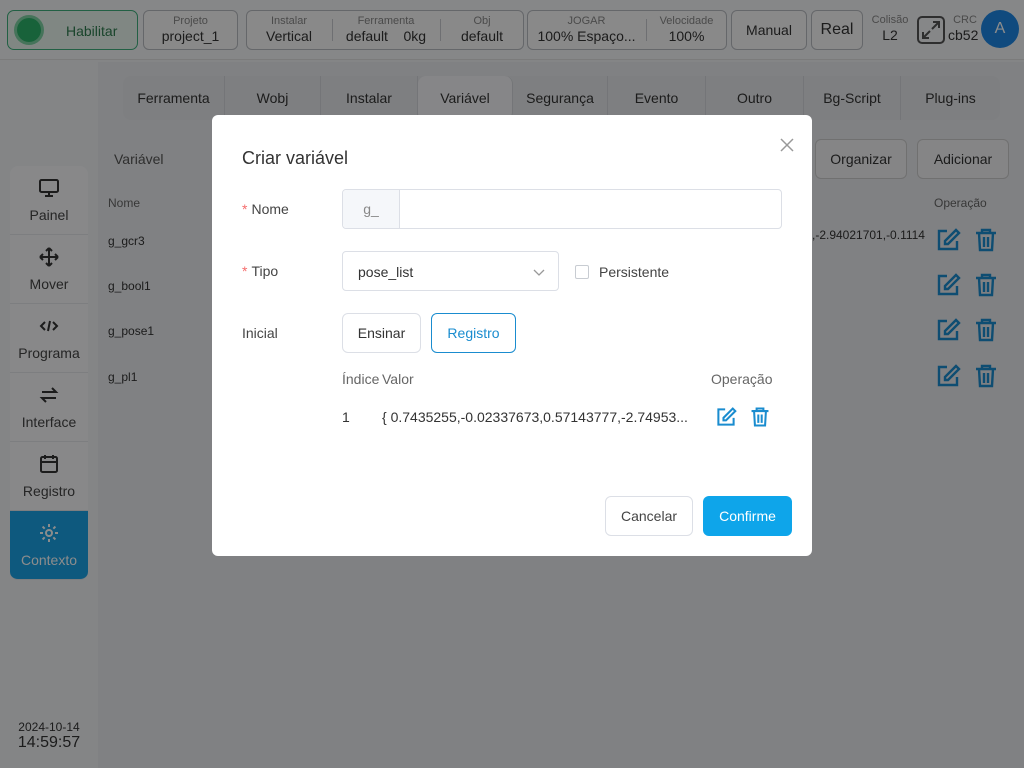 The width and height of the screenshot is (1024, 768). Describe the element at coordinates (260, 333) in the screenshot. I see `initial-label: Inicial` at that location.